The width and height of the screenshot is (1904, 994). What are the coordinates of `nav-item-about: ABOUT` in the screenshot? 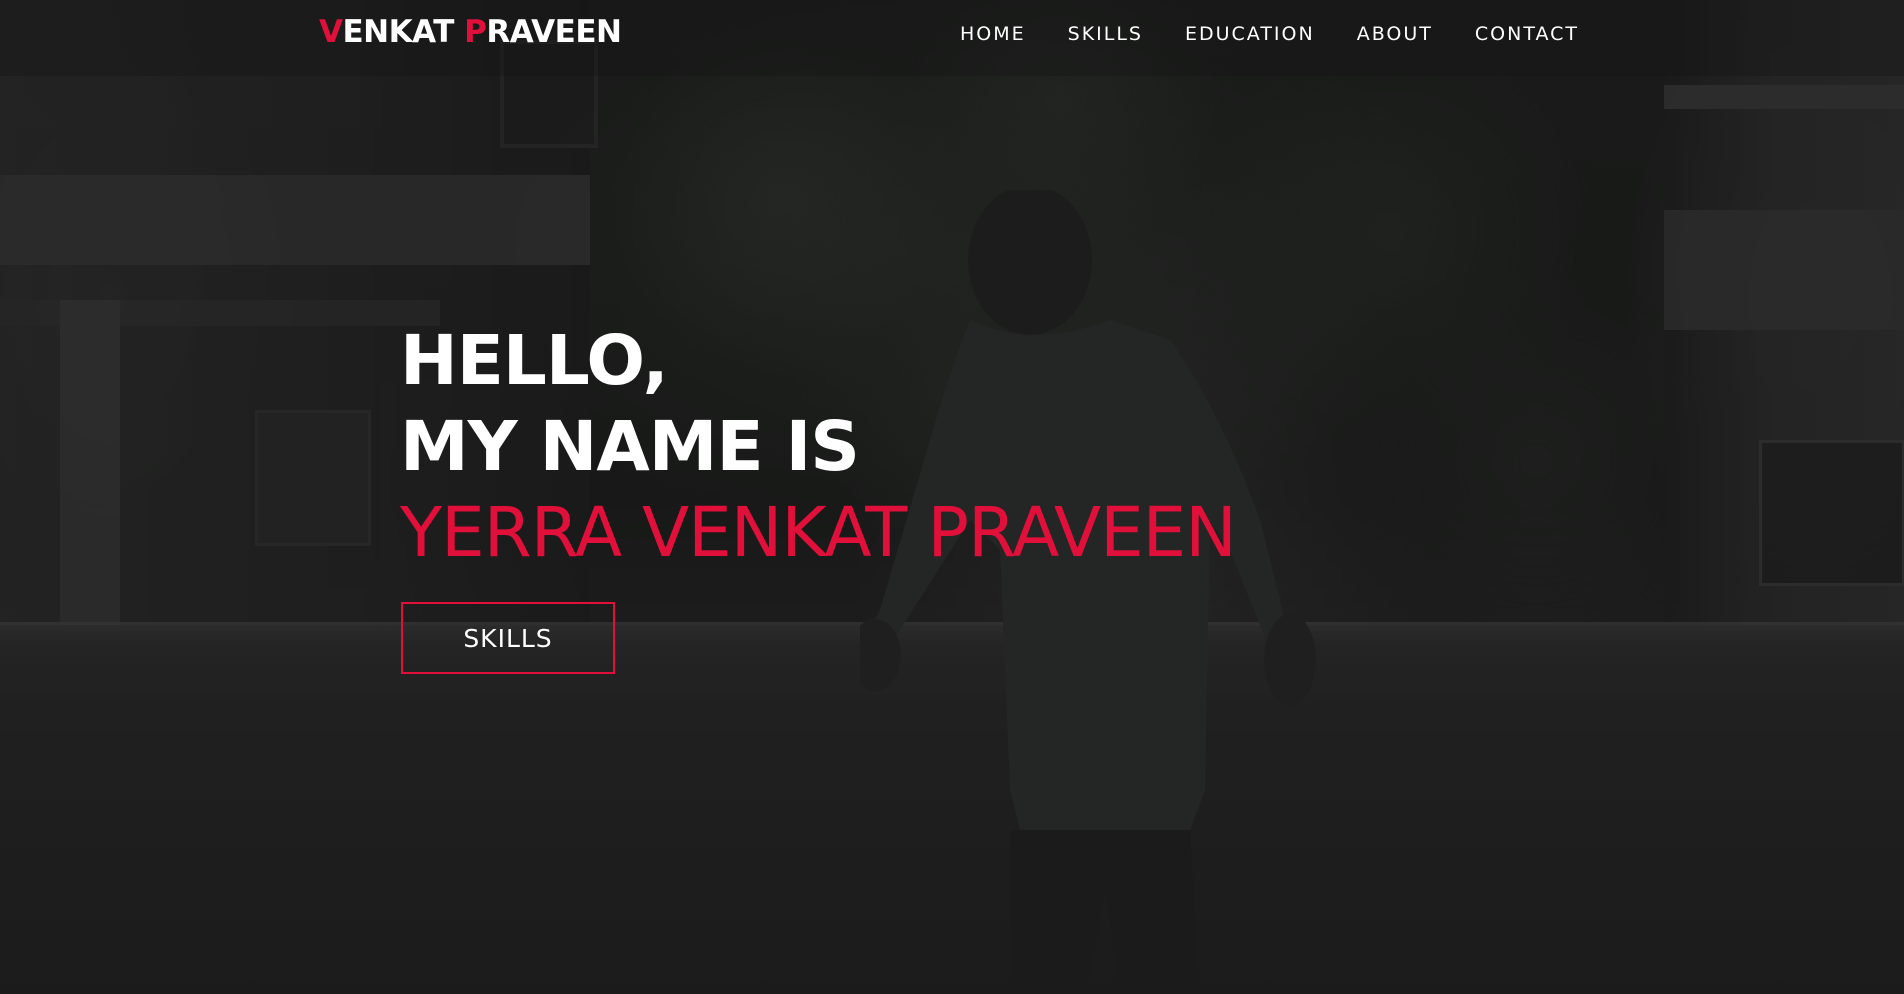 It's located at (1395, 34).